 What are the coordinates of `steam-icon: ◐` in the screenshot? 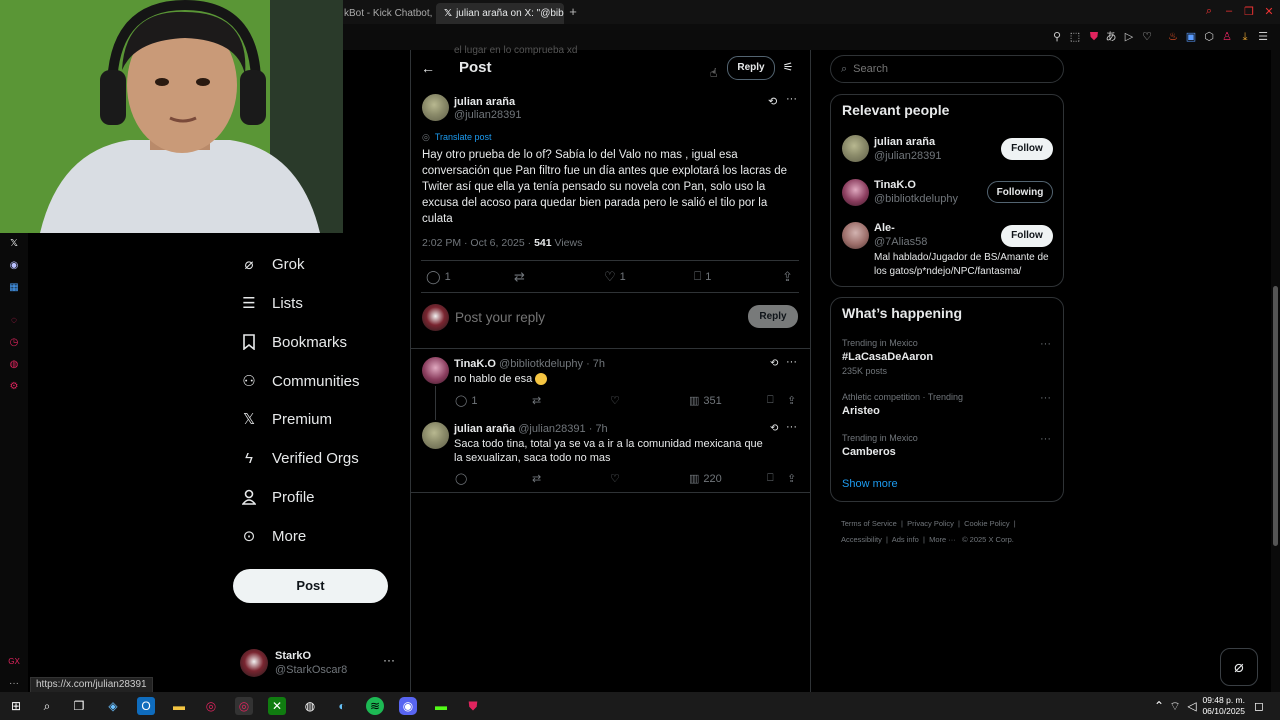 It's located at (342, 706).